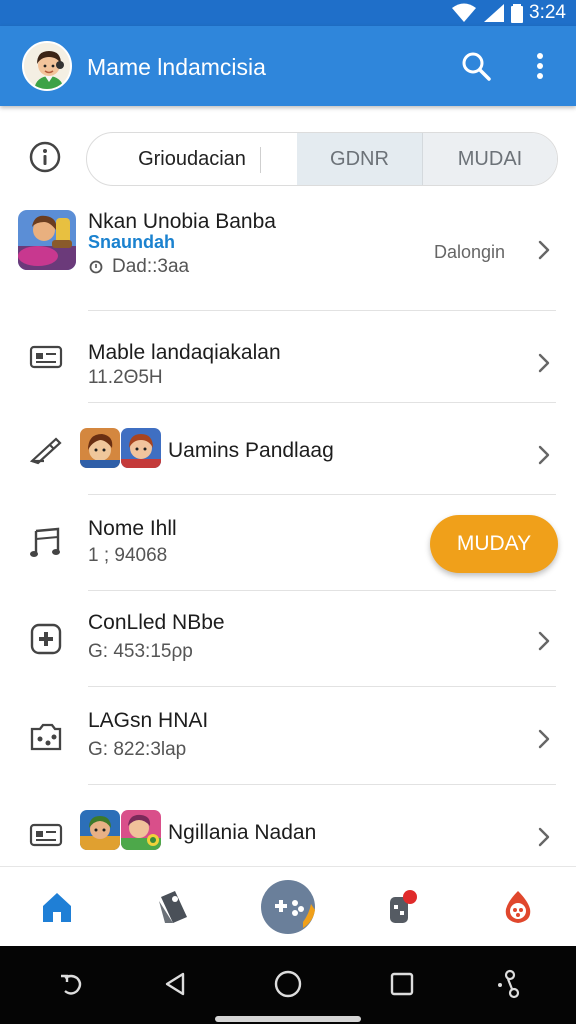 The image size is (576, 1024). I want to click on item-meta: Dalongin, so click(470, 252).